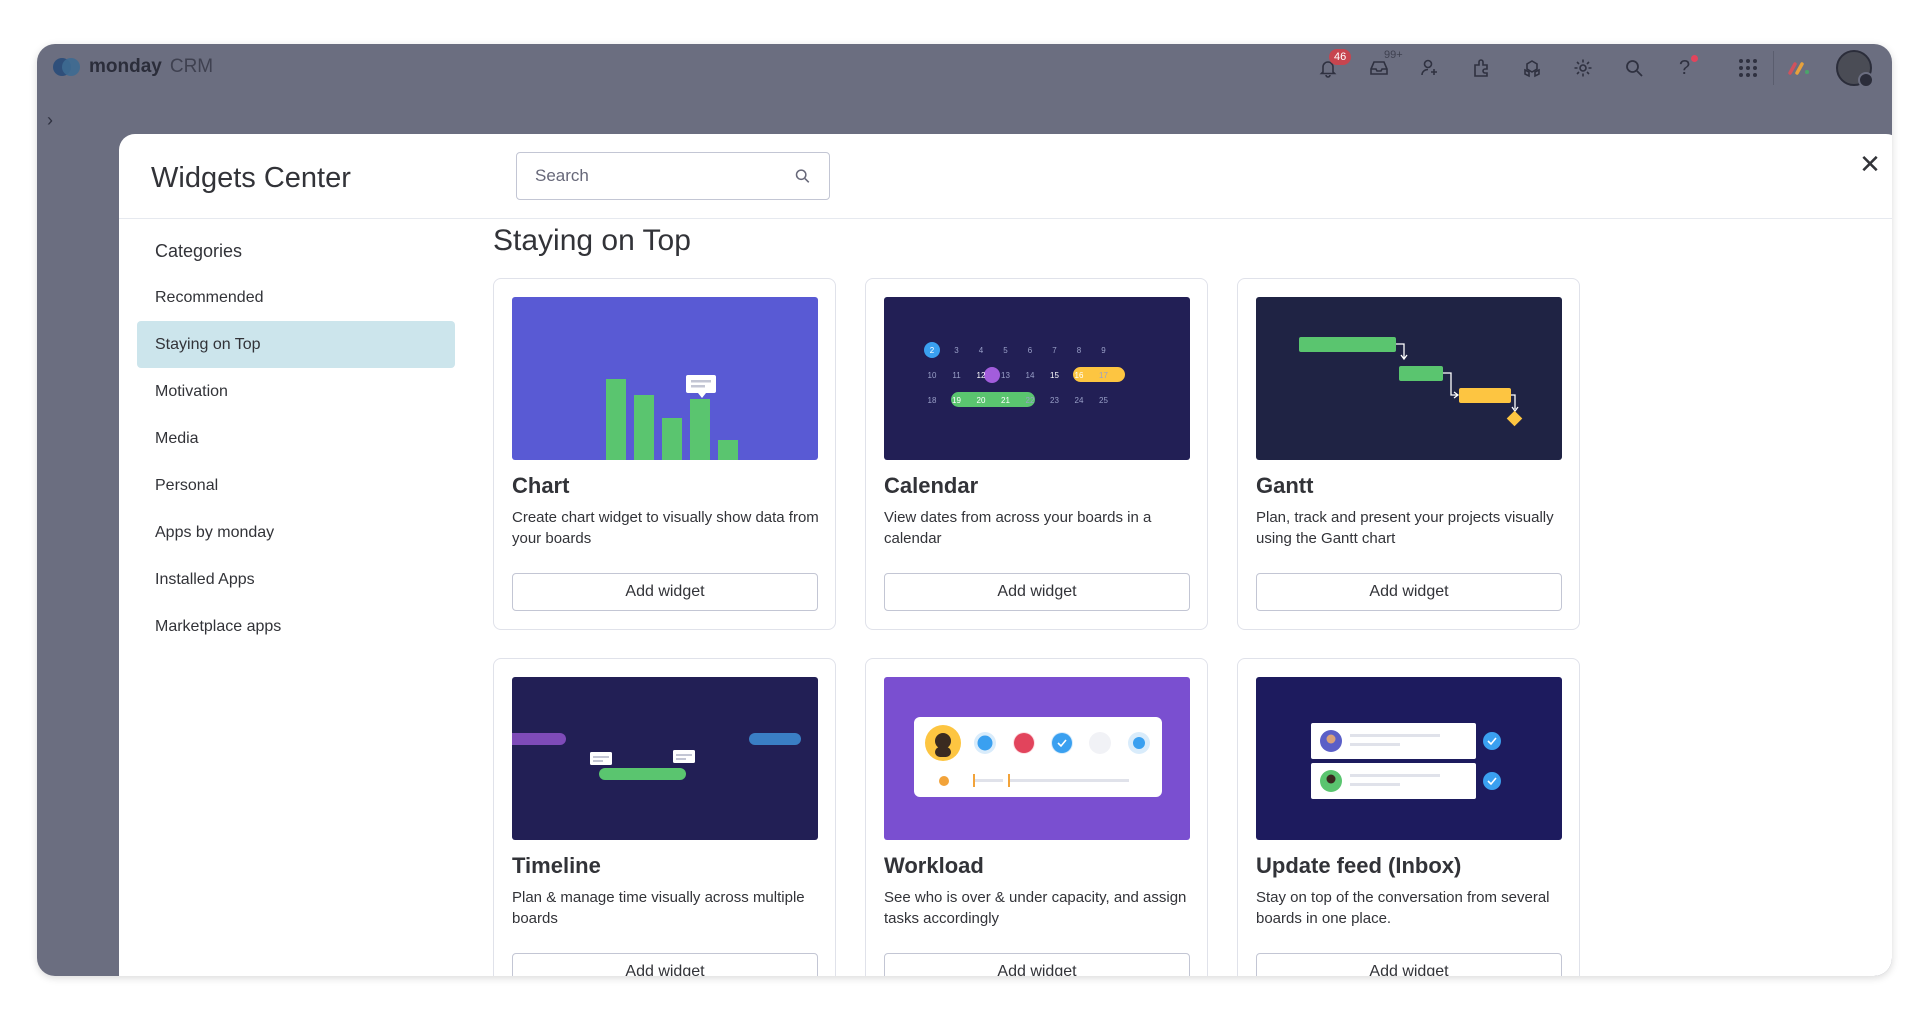  I want to click on timeline-thumbnail, so click(665, 758).